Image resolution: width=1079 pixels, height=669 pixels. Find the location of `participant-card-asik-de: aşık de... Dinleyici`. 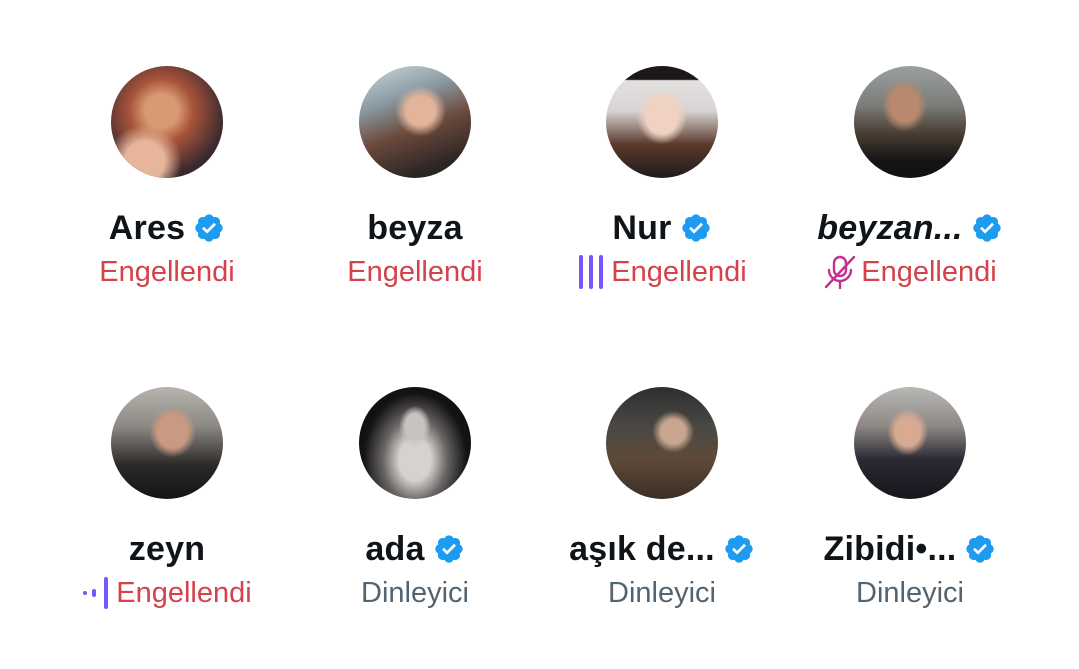

participant-card-asik-de: aşık de... Dinleyici is located at coordinates (662, 499).